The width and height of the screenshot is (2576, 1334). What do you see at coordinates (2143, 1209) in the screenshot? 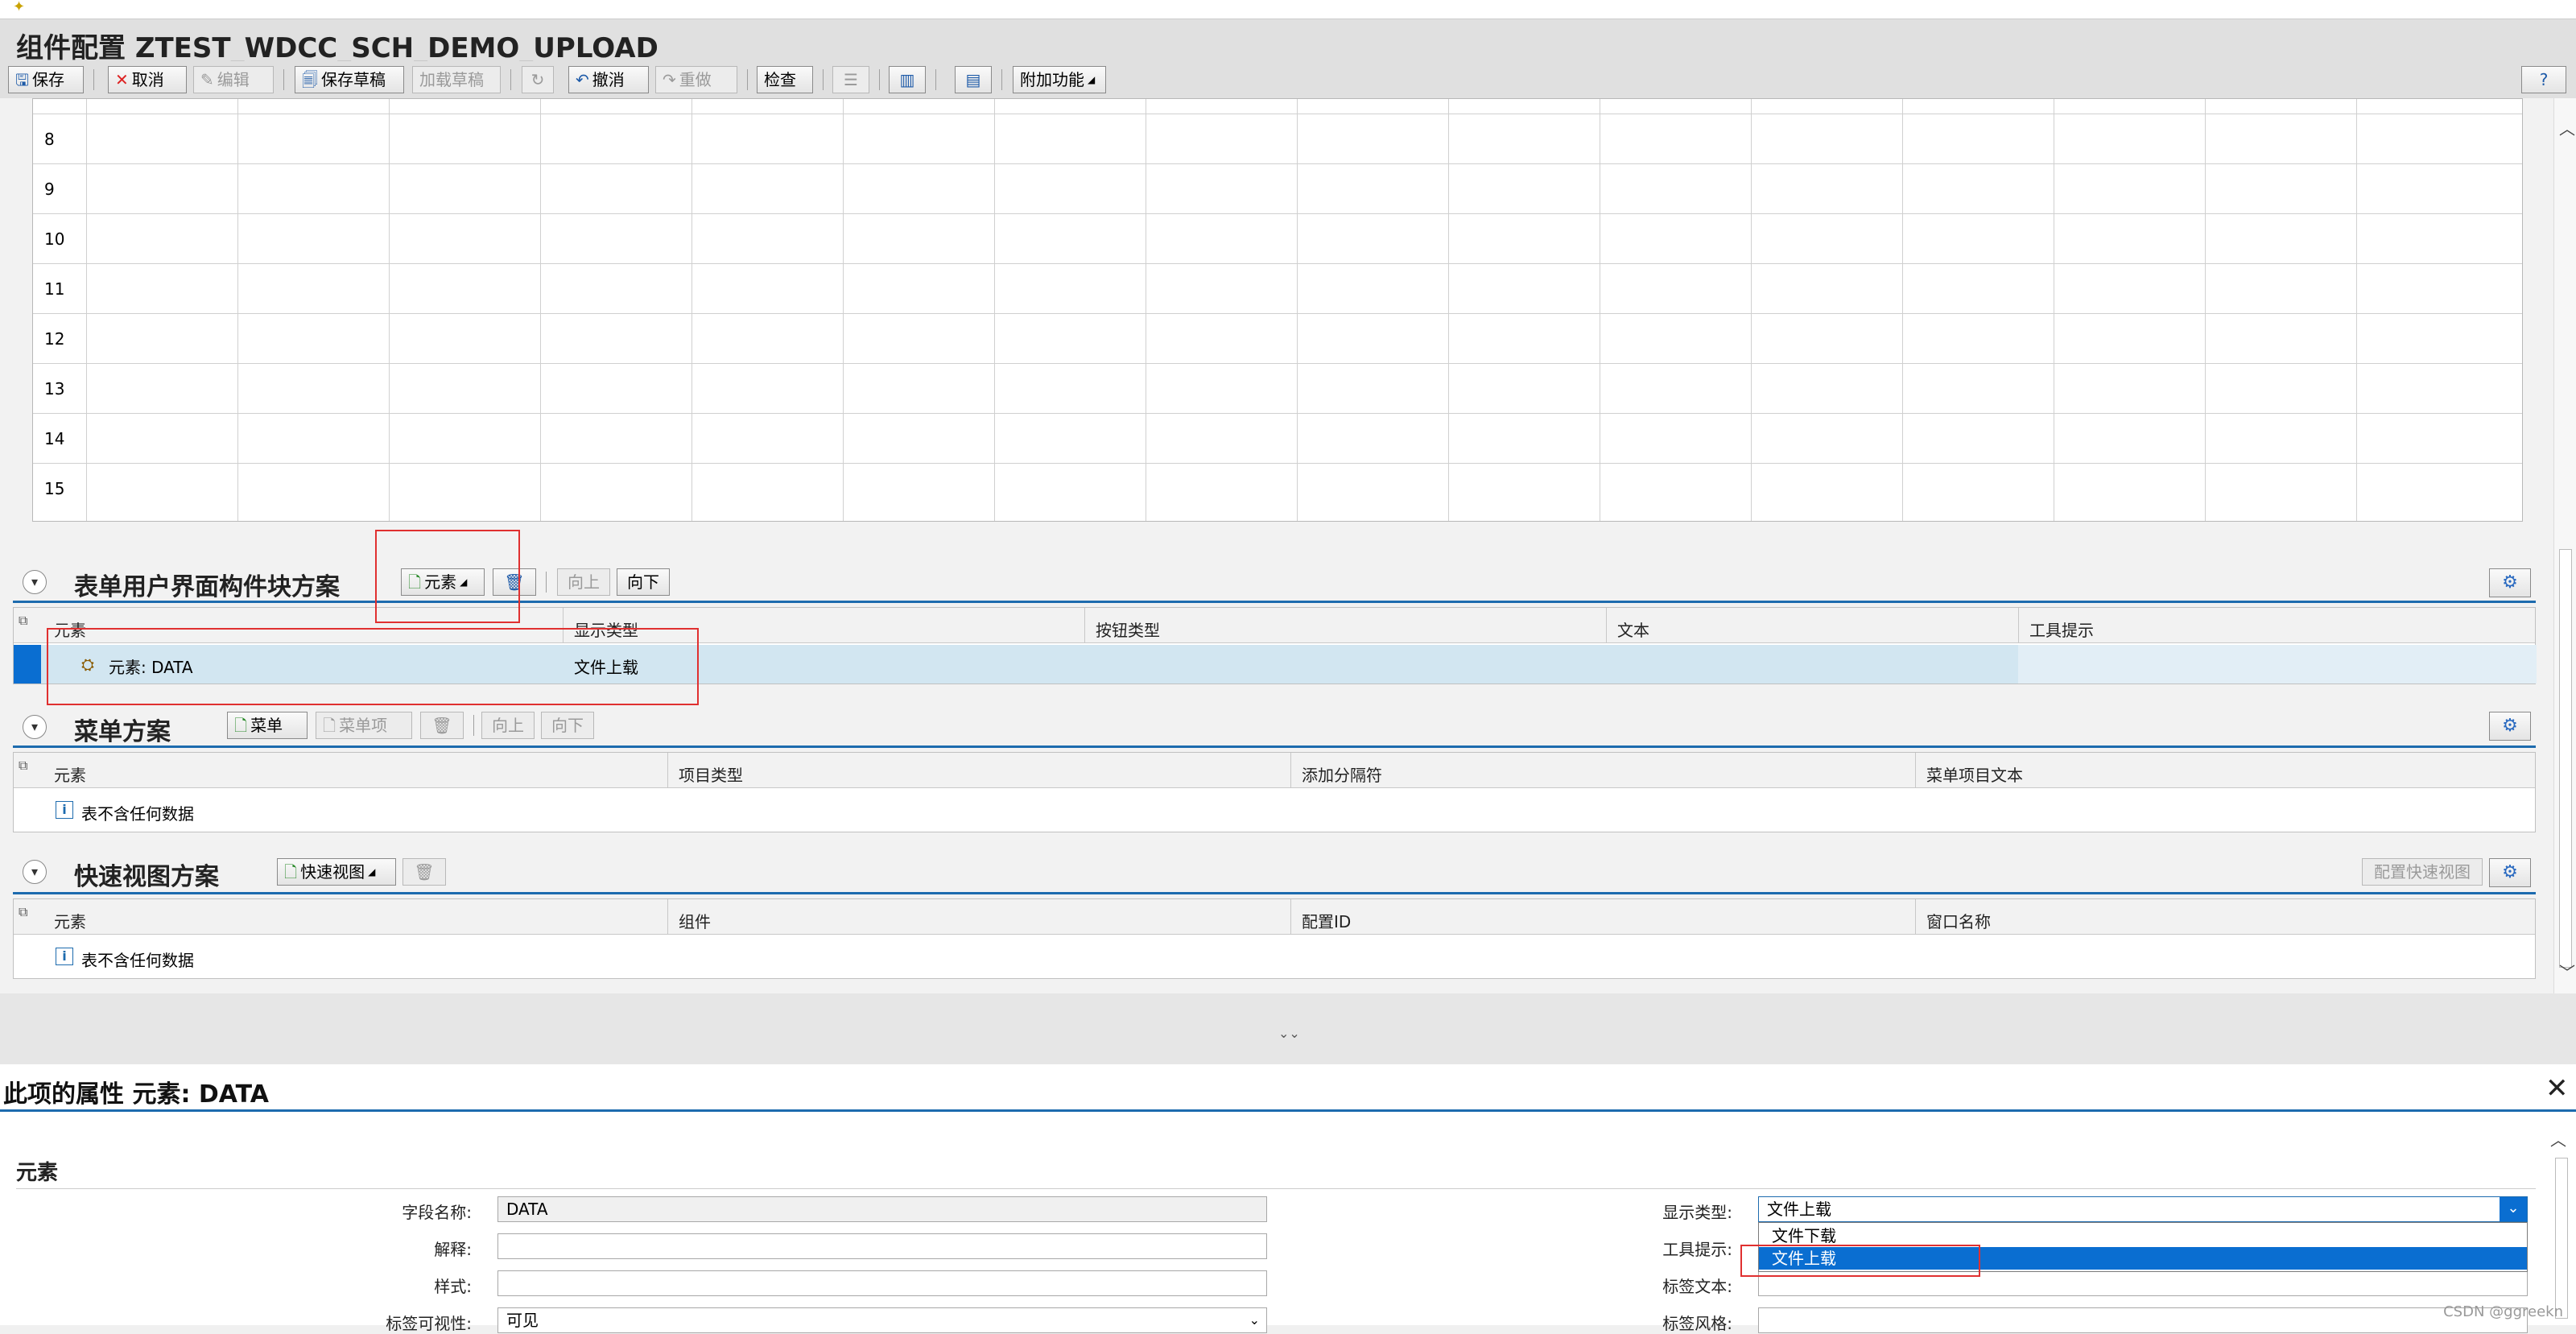
I see `display-type-select: 文件上载 ⌄` at bounding box center [2143, 1209].